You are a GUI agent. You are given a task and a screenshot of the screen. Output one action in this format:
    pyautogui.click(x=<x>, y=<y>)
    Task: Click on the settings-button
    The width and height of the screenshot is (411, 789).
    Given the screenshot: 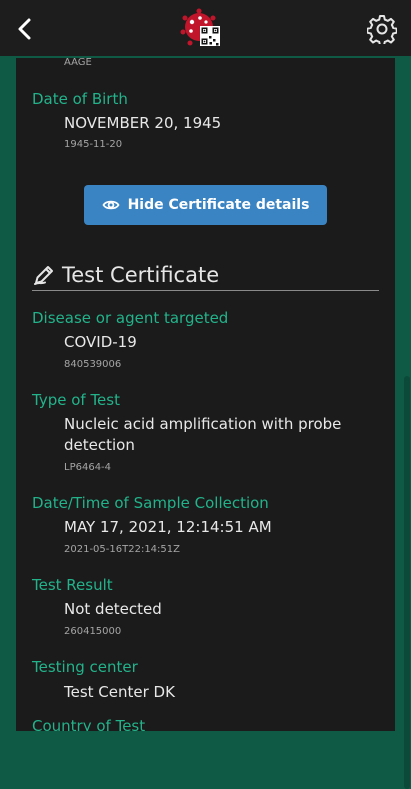 What is the action you would take?
    pyautogui.click(x=382, y=30)
    